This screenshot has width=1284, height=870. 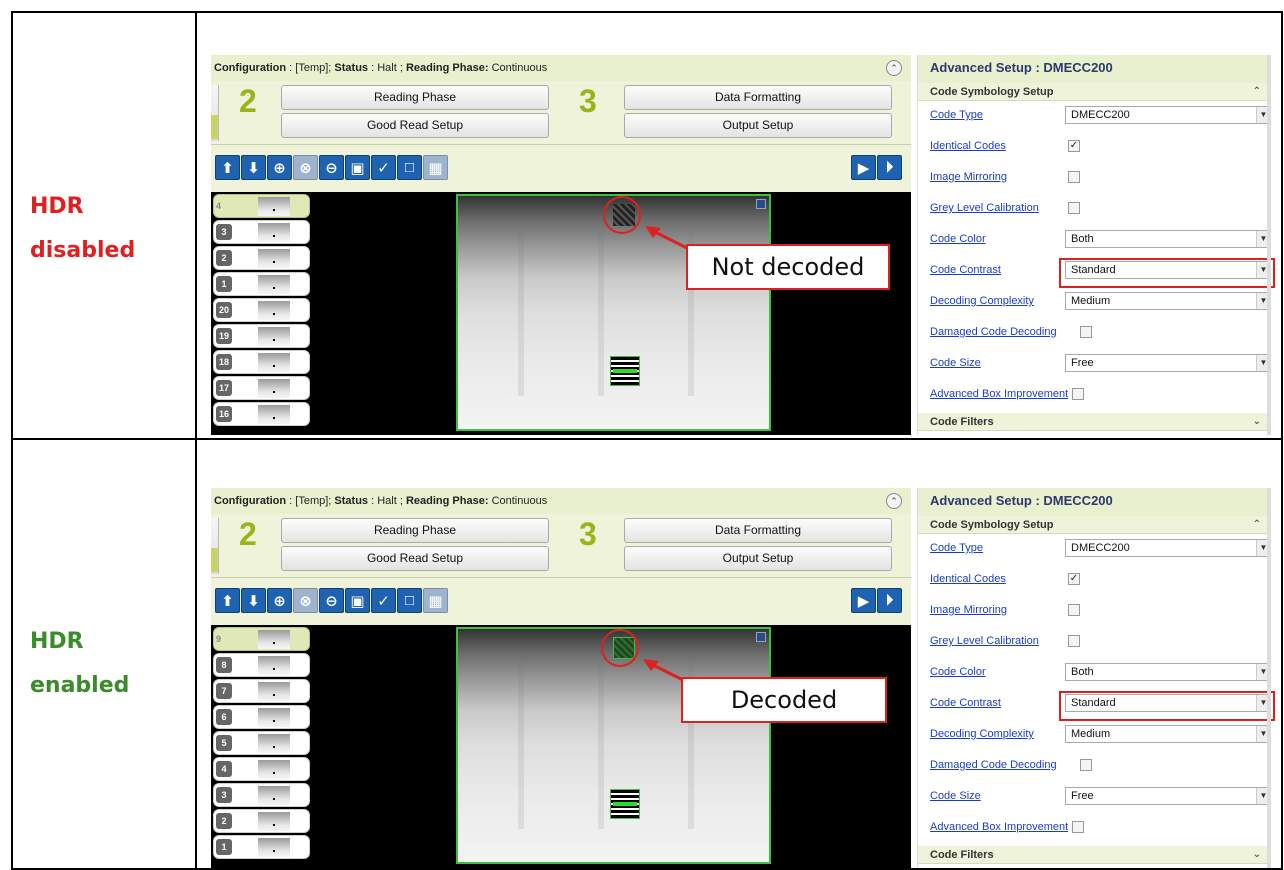 What do you see at coordinates (261, 310) in the screenshot?
I see `history-item: 20` at bounding box center [261, 310].